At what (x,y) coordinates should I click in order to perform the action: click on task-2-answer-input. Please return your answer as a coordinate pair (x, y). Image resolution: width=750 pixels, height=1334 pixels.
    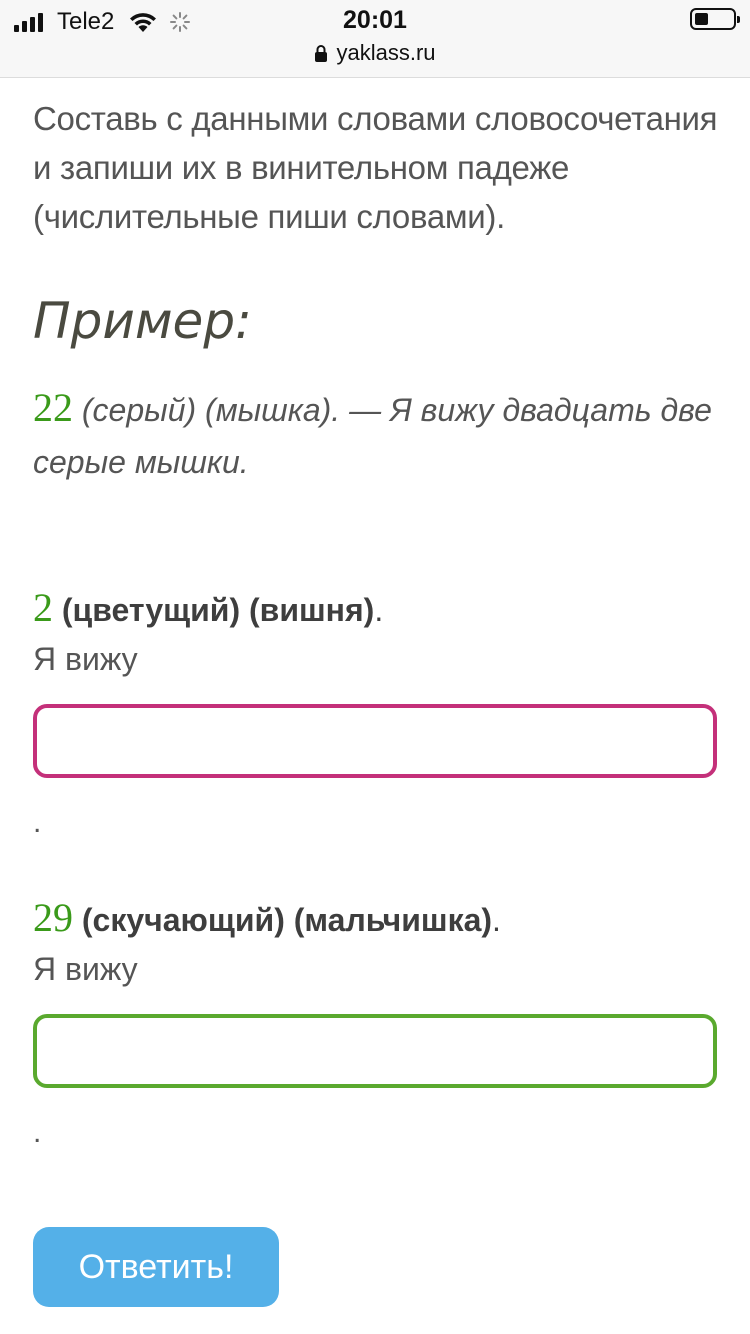
    Looking at the image, I should click on (375, 1051).